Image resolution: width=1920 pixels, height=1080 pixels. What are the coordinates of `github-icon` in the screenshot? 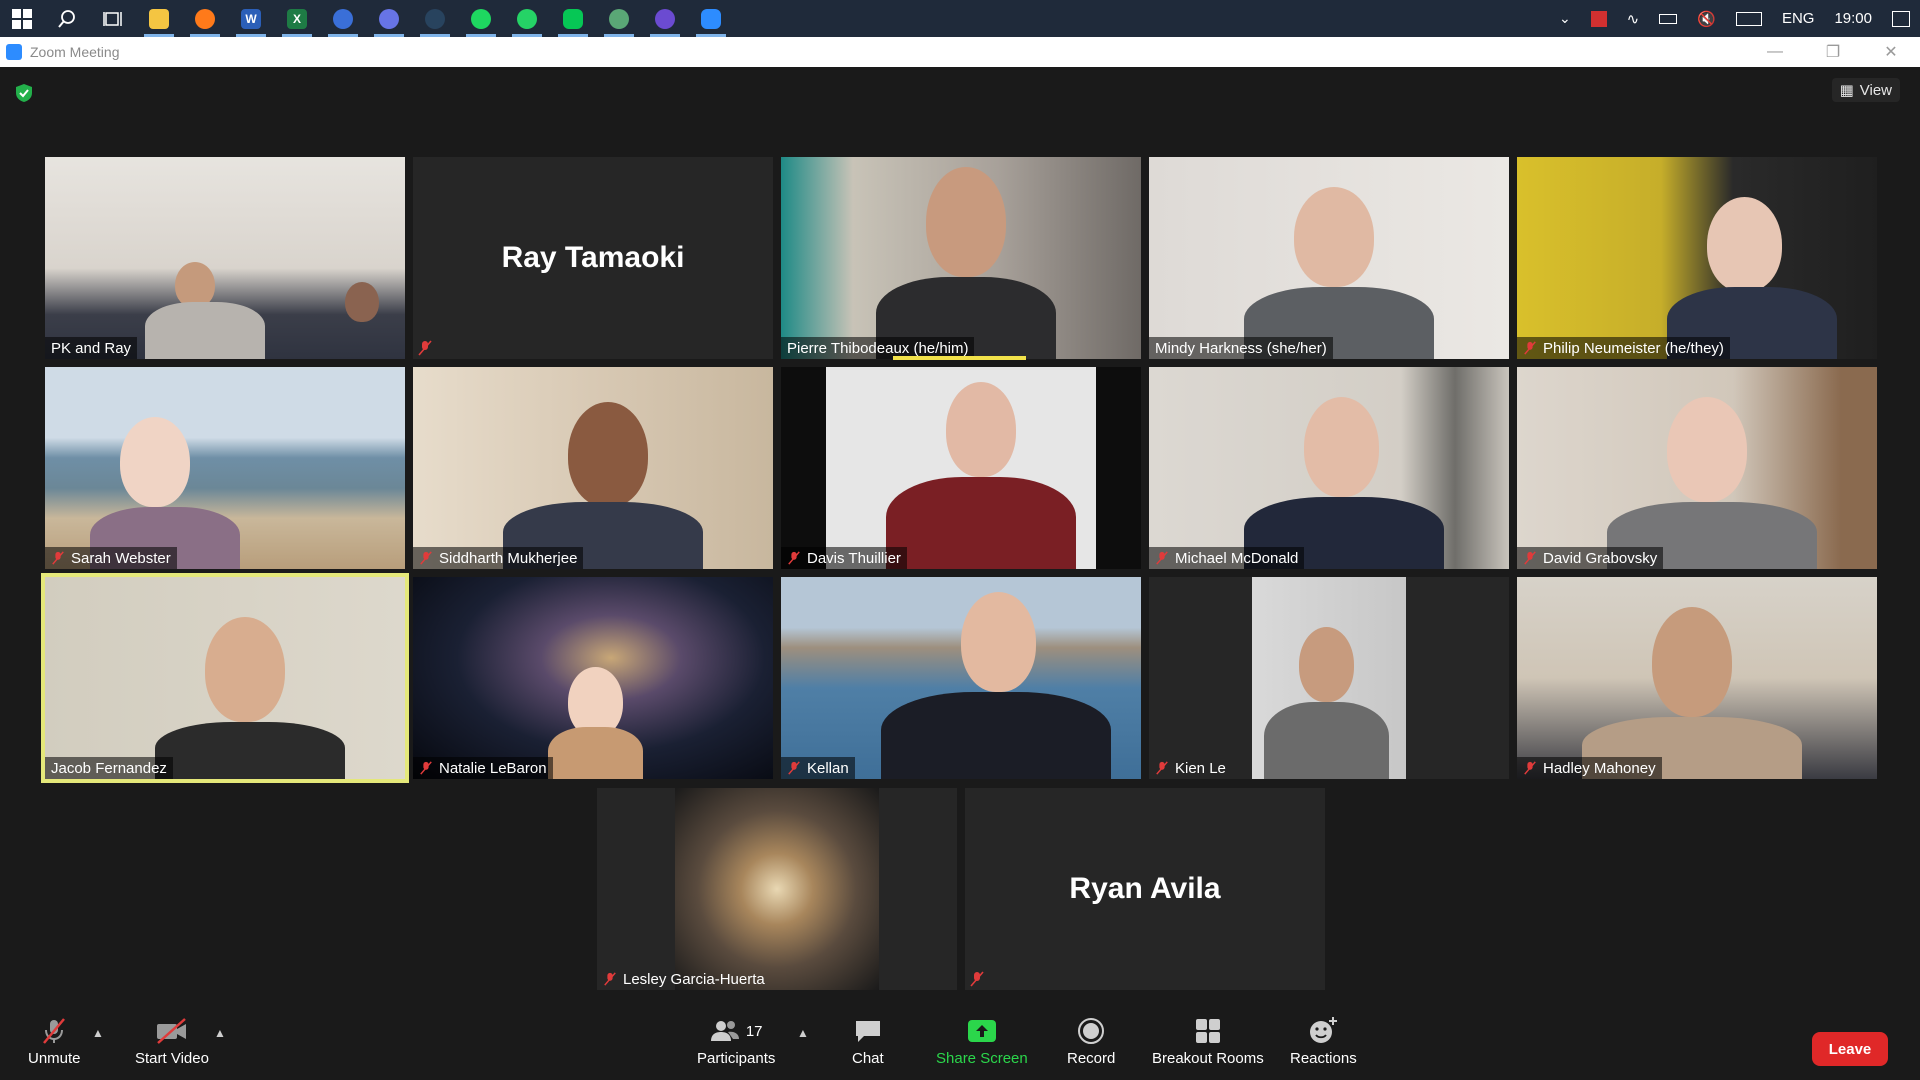 It's located at (665, 18).